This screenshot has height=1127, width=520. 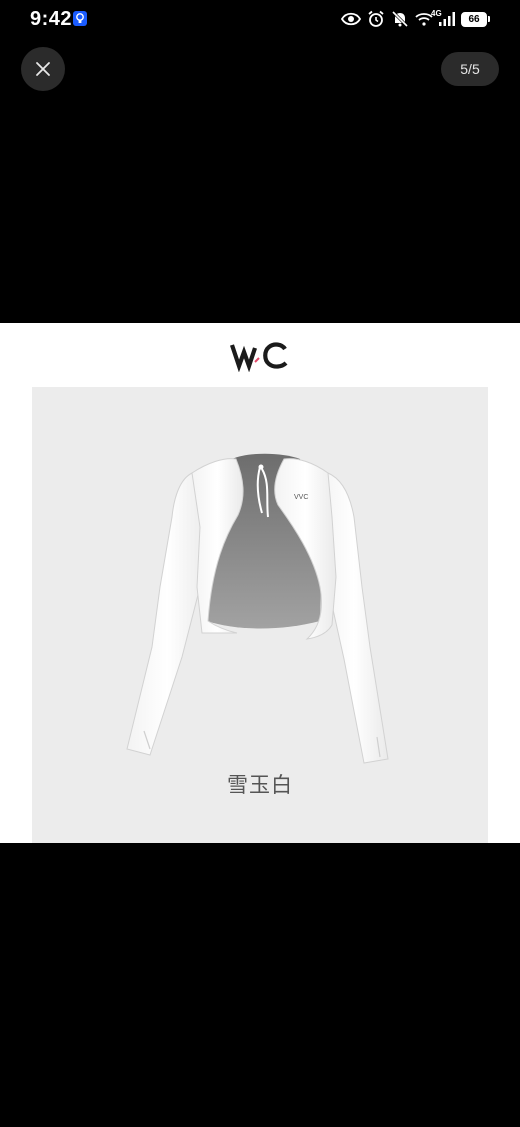 I want to click on close-icon, so click(x=43, y=69).